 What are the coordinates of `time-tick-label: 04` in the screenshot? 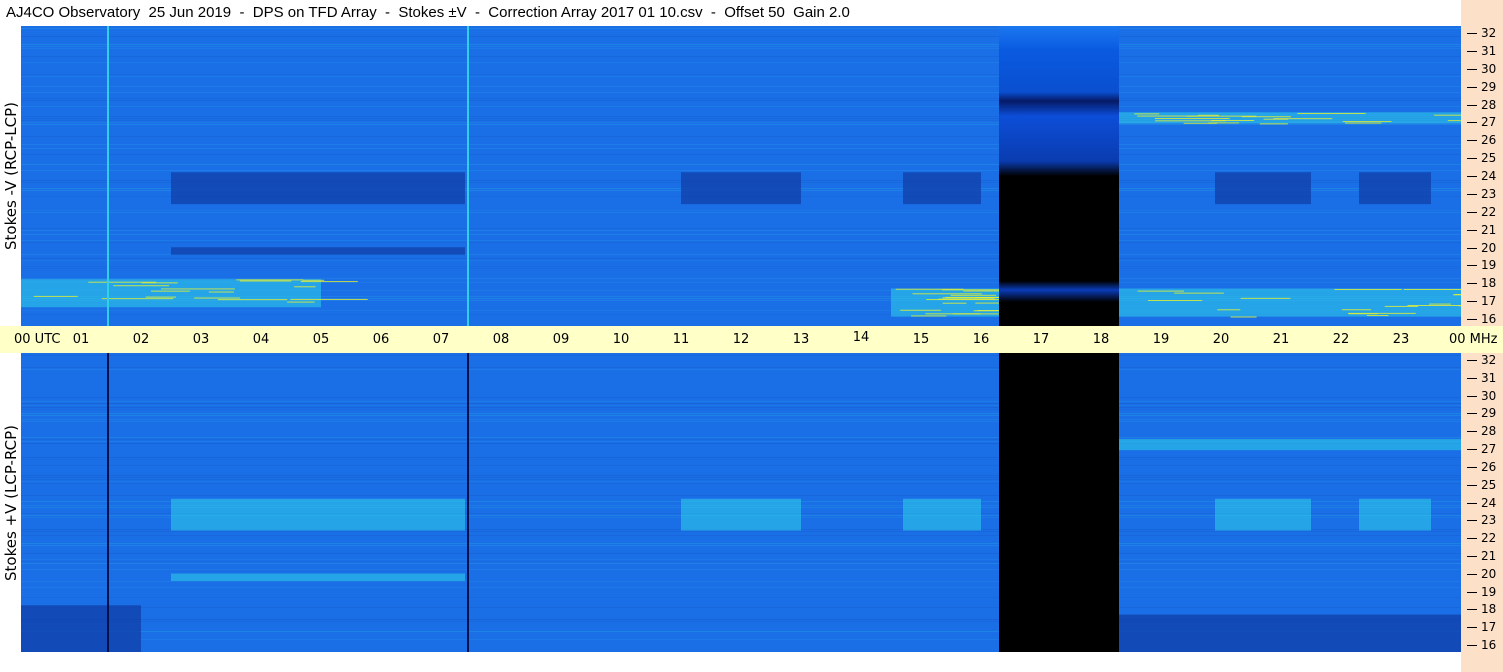 It's located at (261, 339).